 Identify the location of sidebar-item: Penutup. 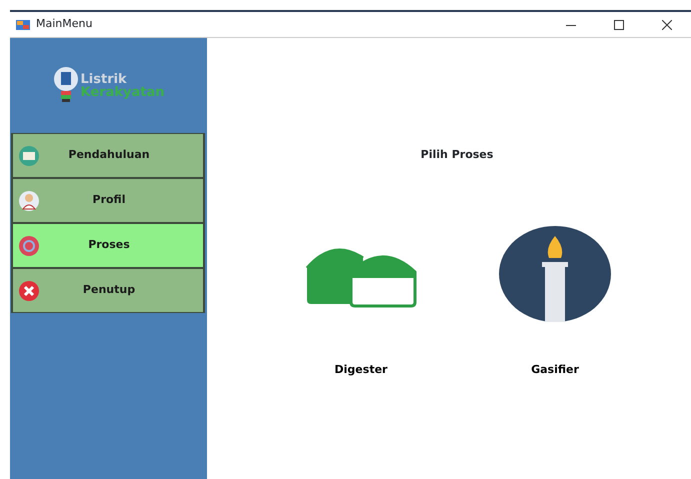
(108, 290).